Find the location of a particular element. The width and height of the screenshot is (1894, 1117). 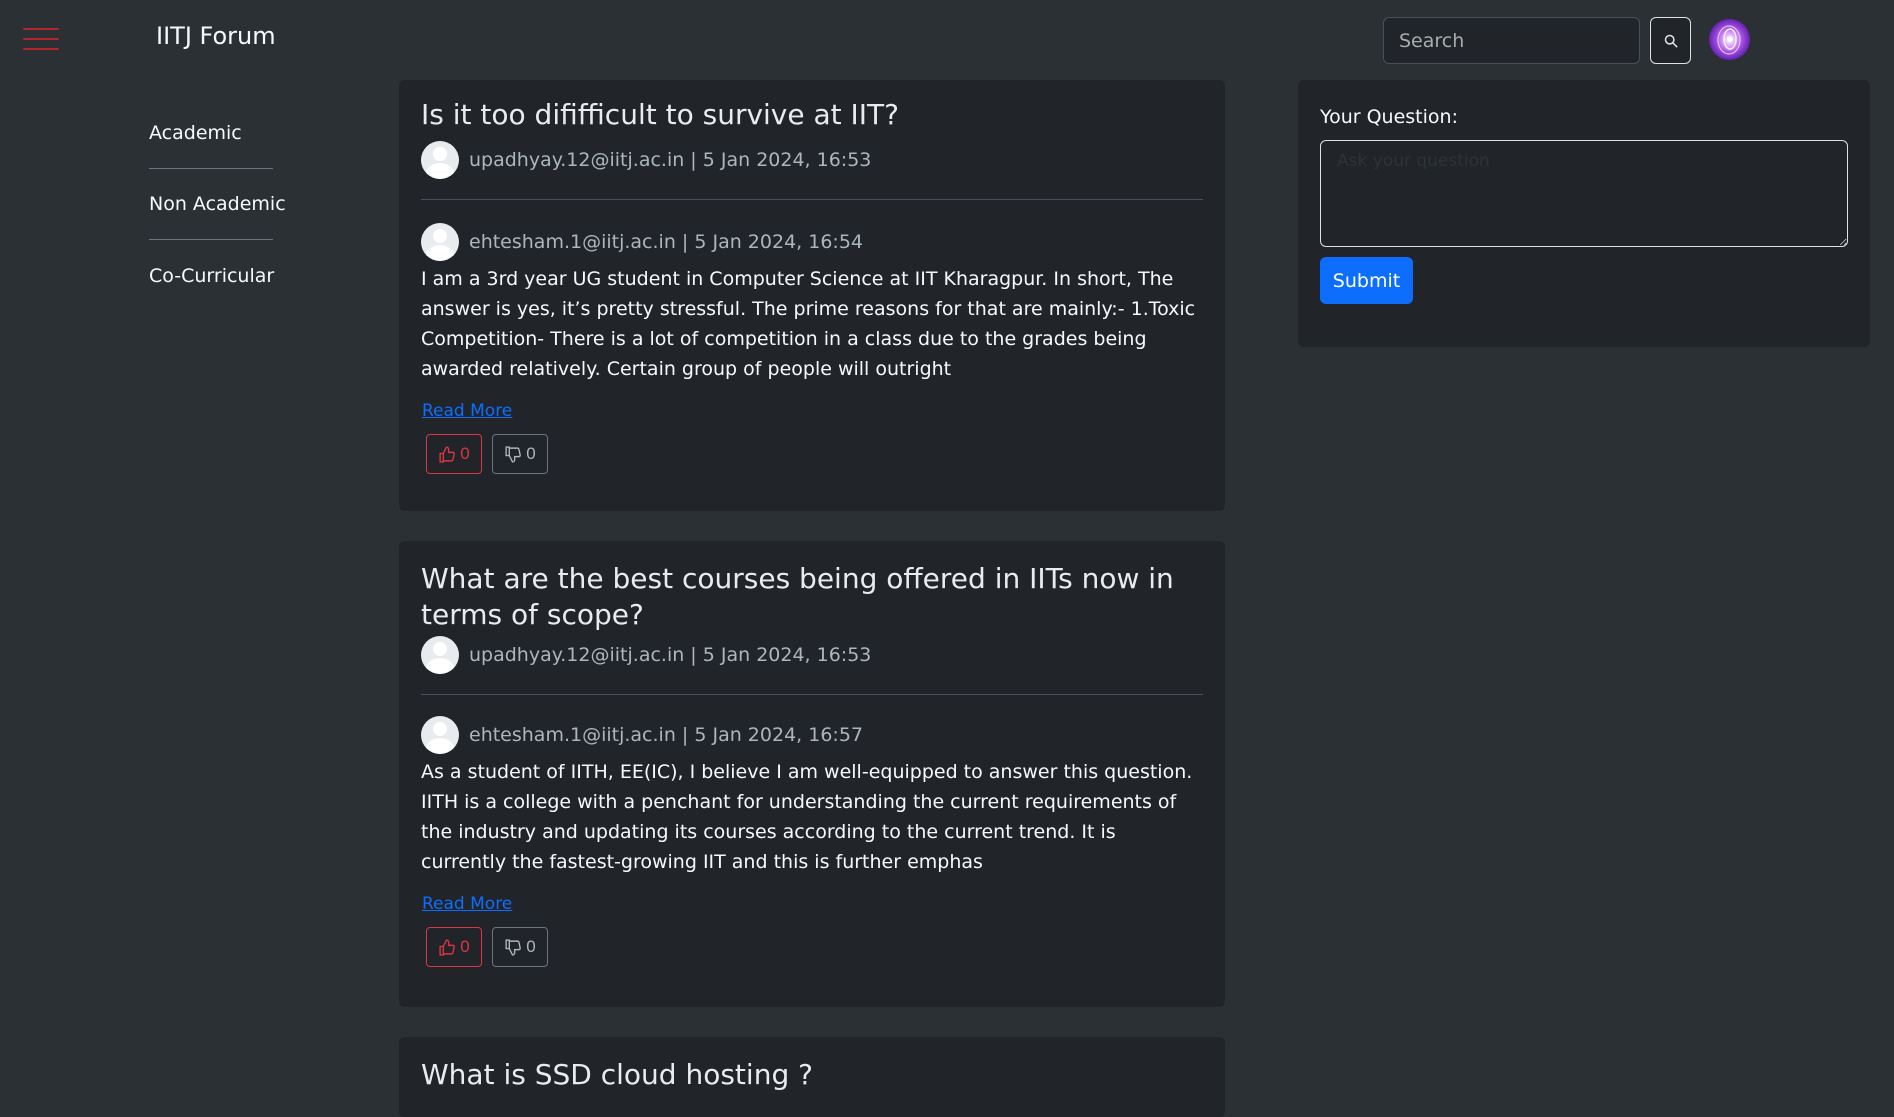

question-card: What is SSD cloud hosting ? is located at coordinates (812, 1077).